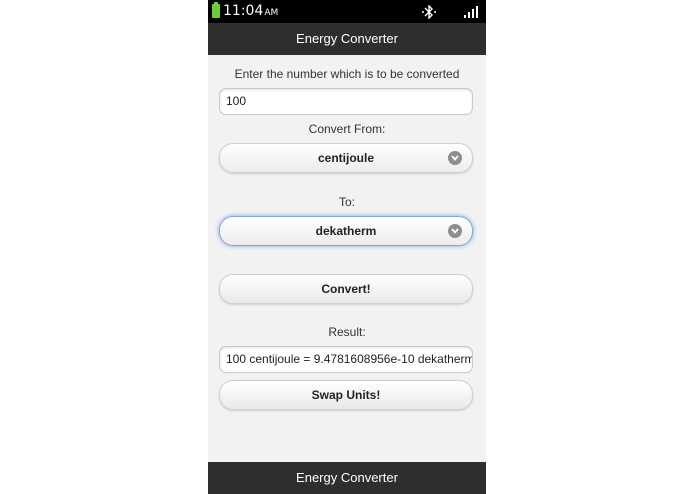  I want to click on bluetooth-icon, so click(429, 12).